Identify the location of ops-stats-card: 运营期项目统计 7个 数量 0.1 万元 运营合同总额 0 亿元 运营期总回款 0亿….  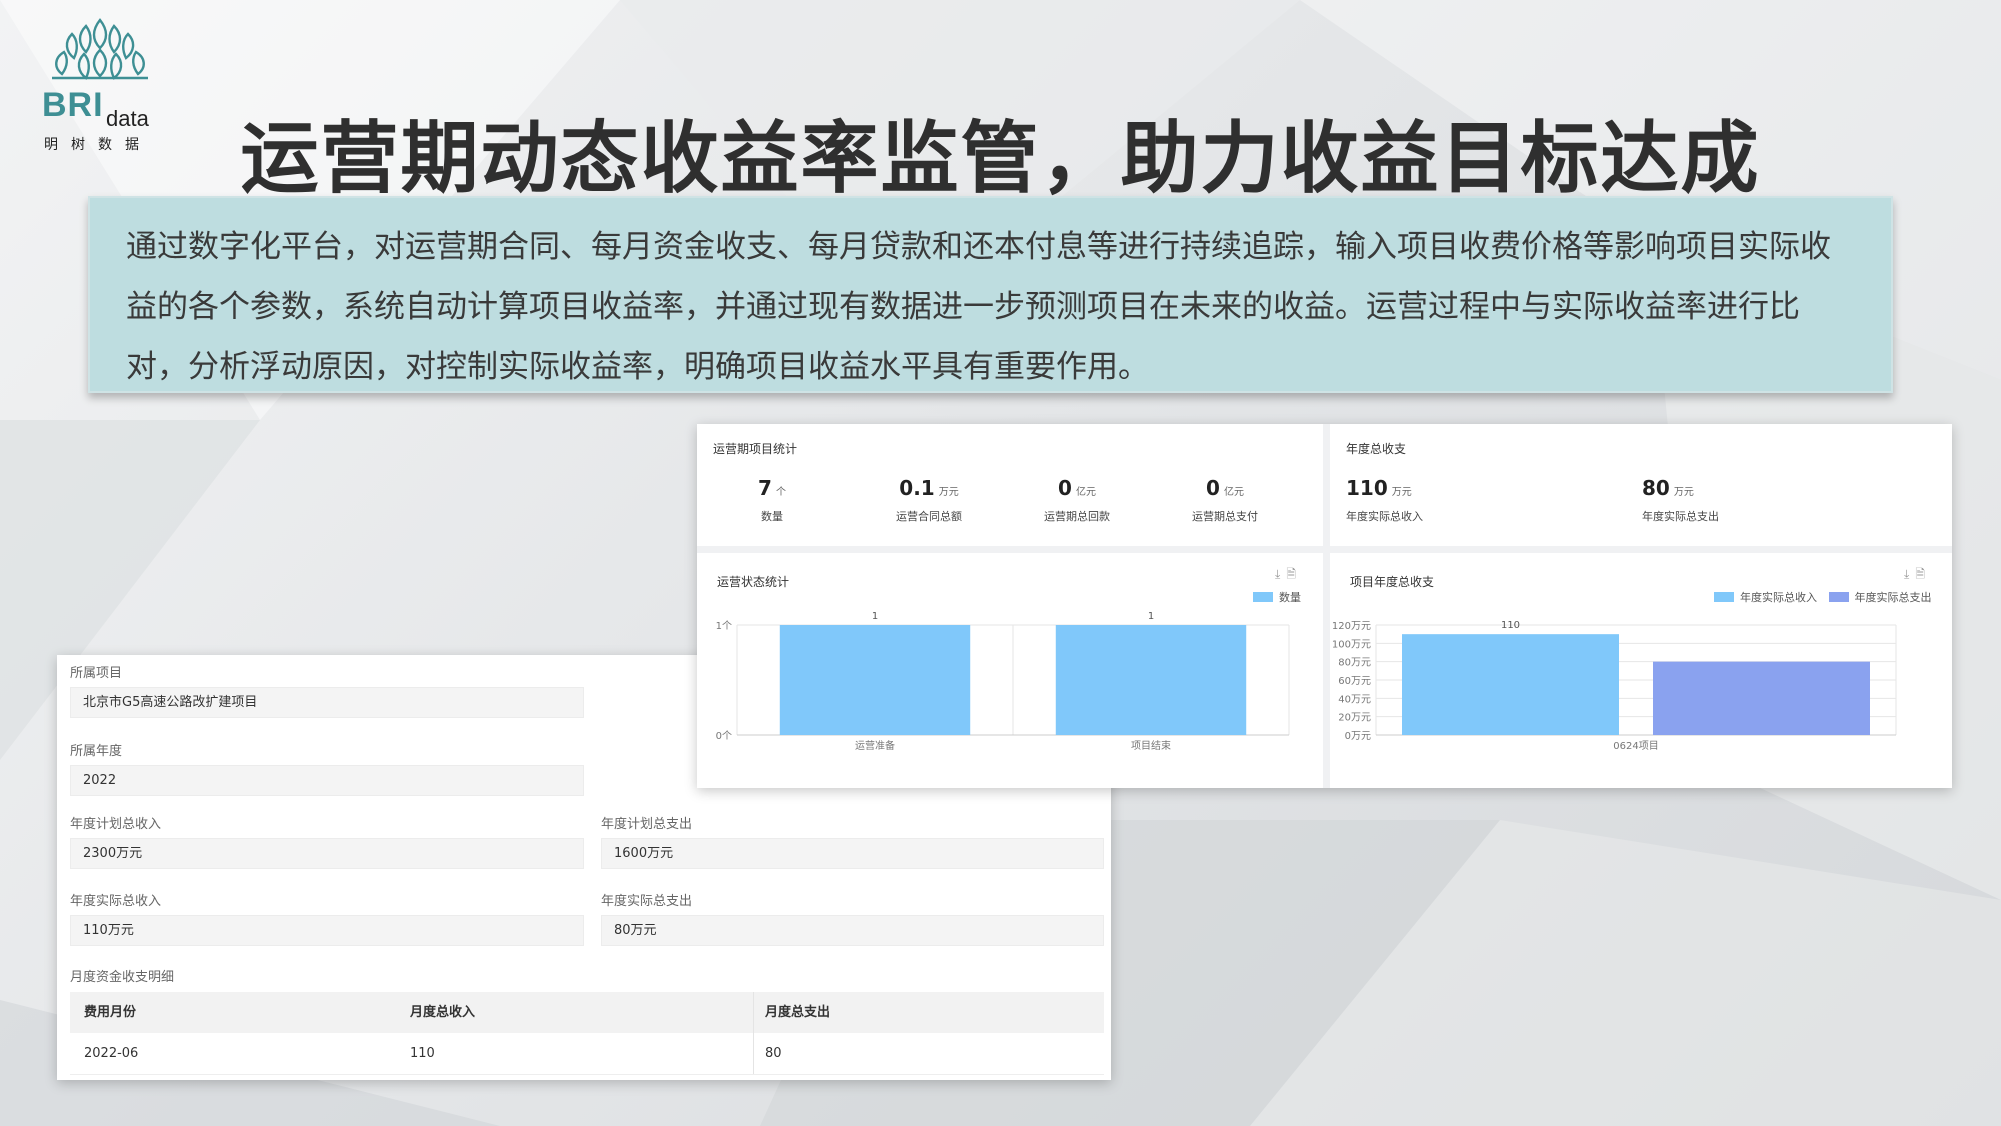
(1010, 485).